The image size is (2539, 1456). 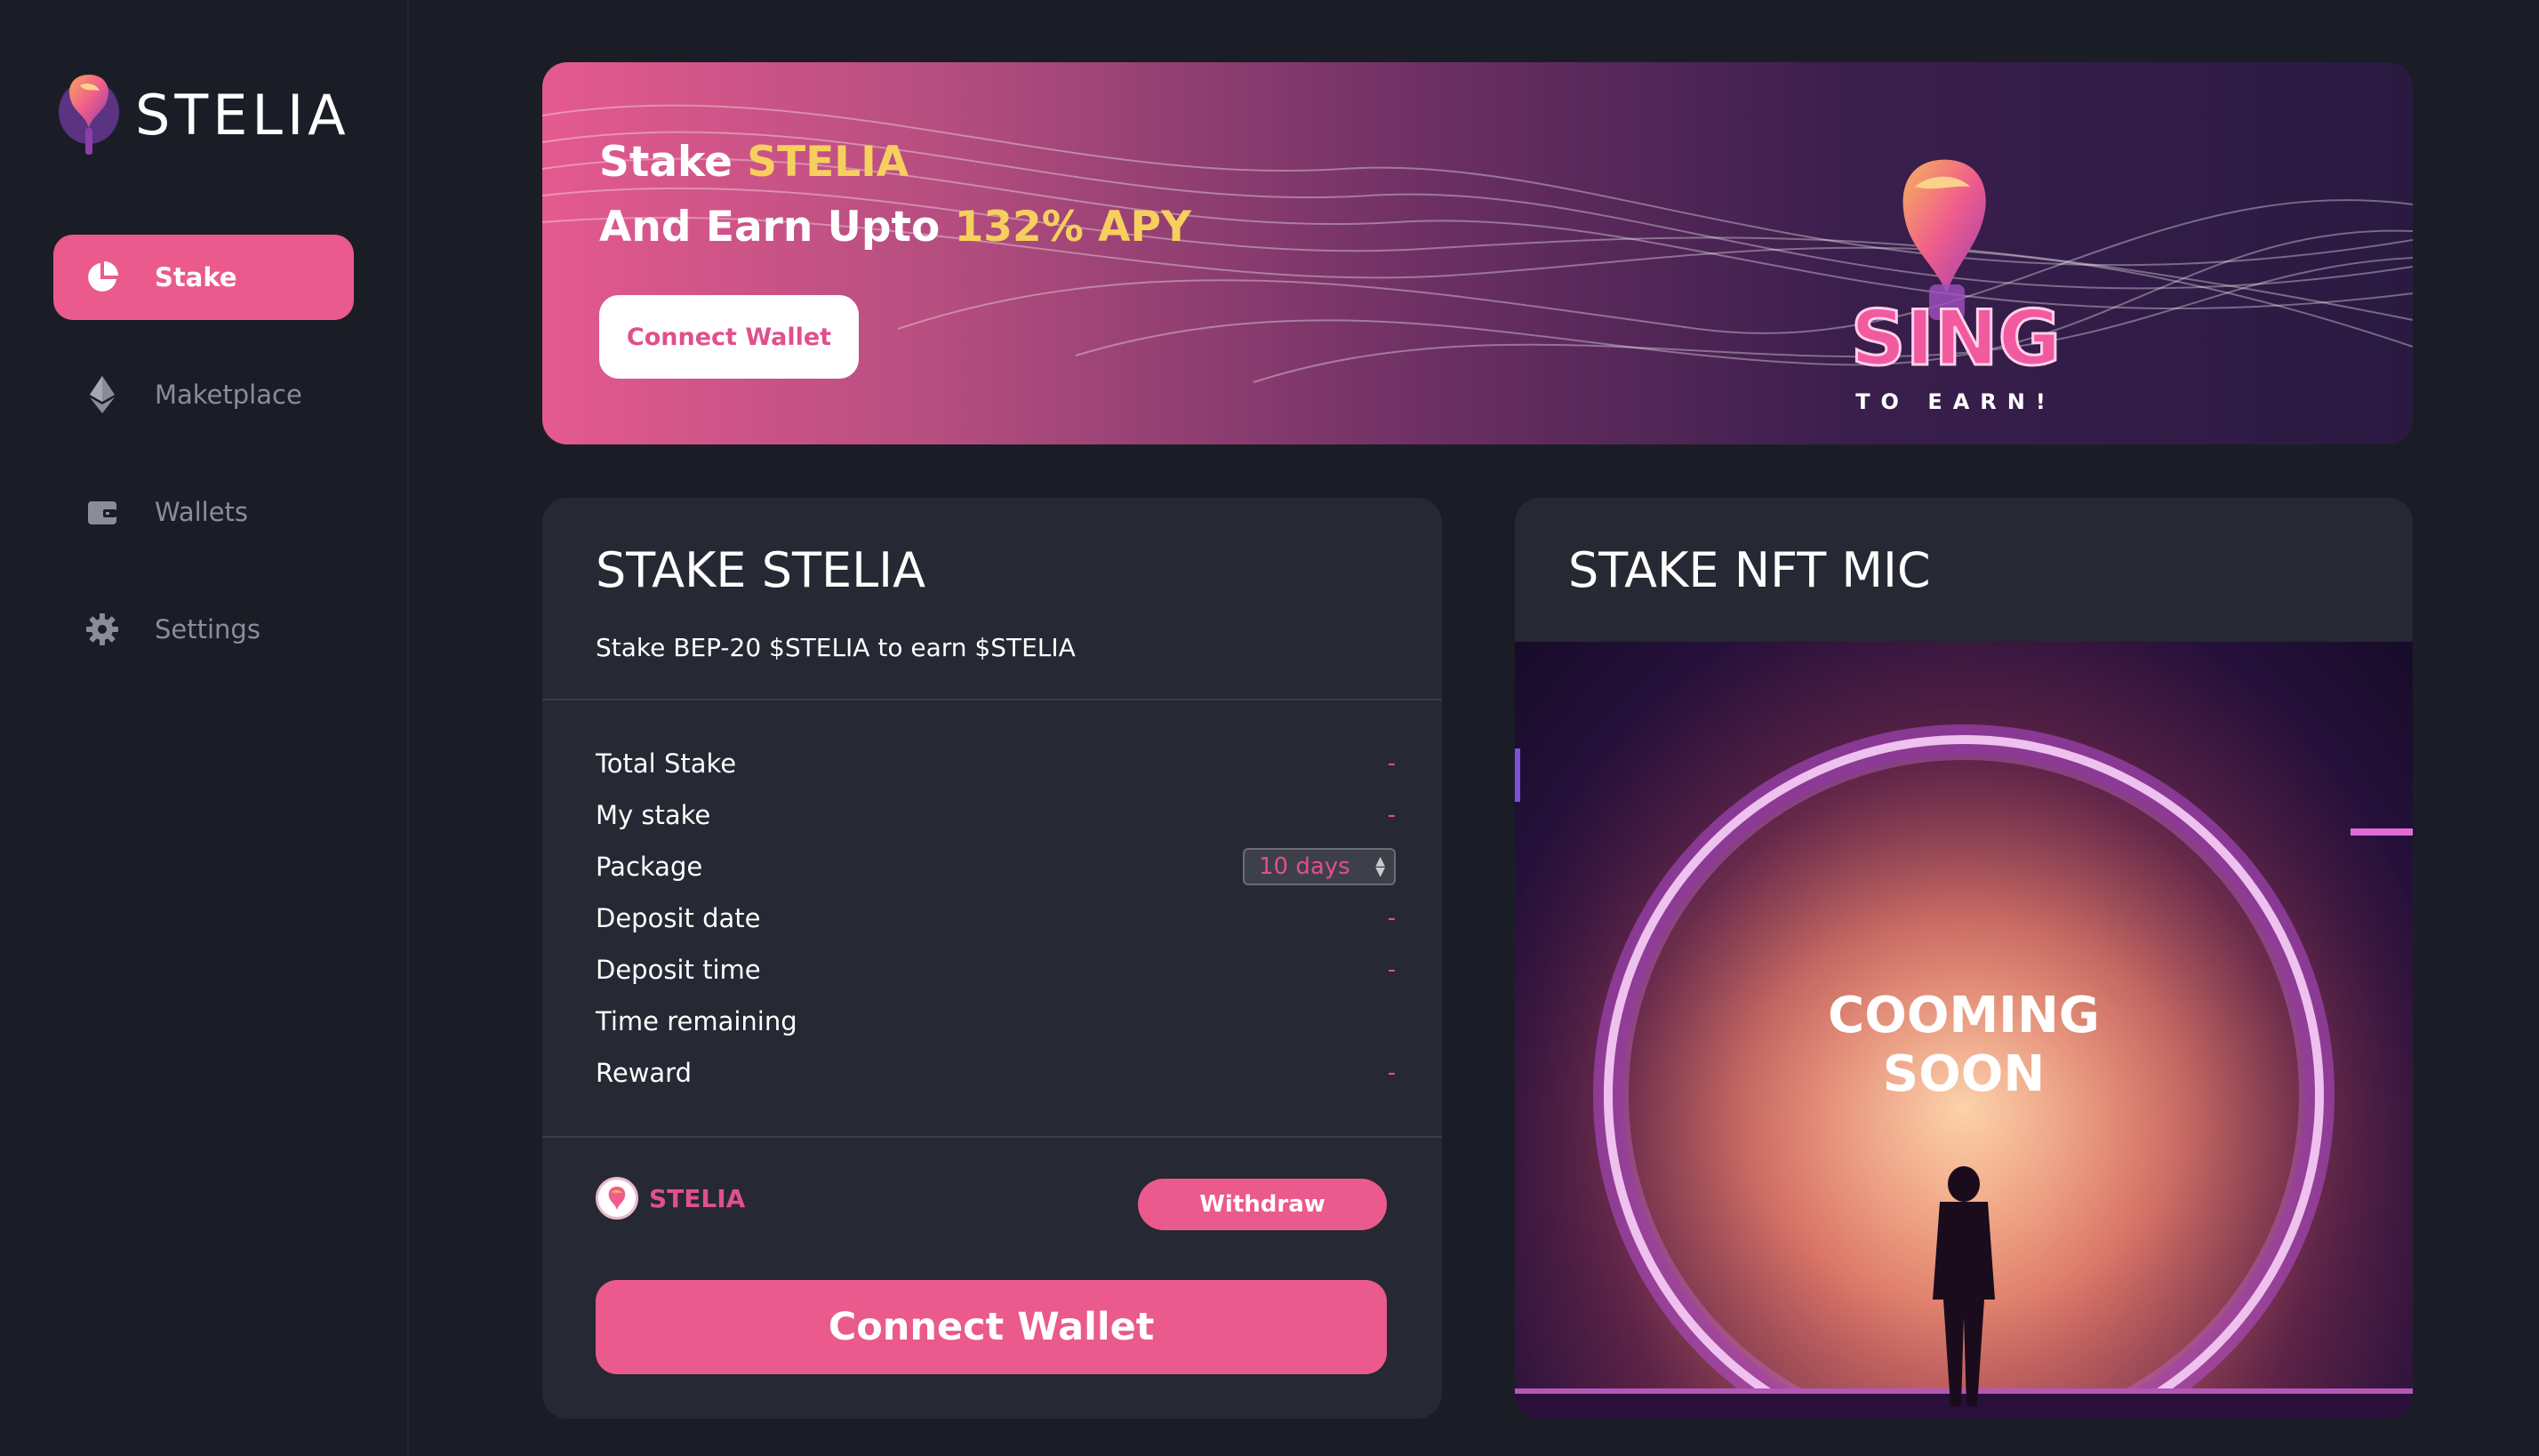 I want to click on info-row-deposit-date: Deposit date -, so click(x=996, y=918).